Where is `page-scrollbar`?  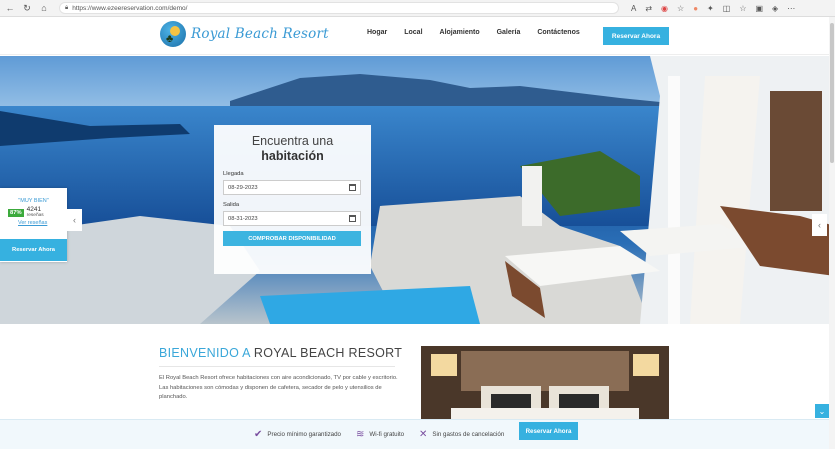 page-scrollbar is located at coordinates (832, 233).